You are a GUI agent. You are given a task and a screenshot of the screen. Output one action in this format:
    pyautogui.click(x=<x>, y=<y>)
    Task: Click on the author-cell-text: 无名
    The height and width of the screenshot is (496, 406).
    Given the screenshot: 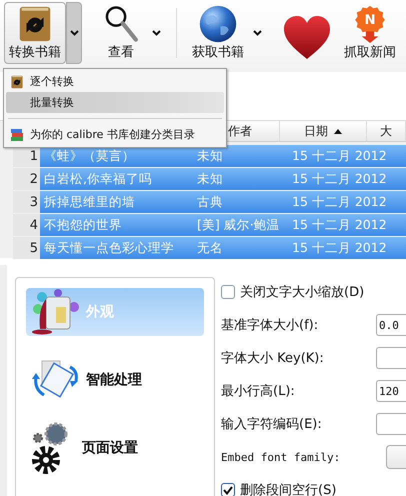 What is the action you would take?
    pyautogui.click(x=210, y=247)
    